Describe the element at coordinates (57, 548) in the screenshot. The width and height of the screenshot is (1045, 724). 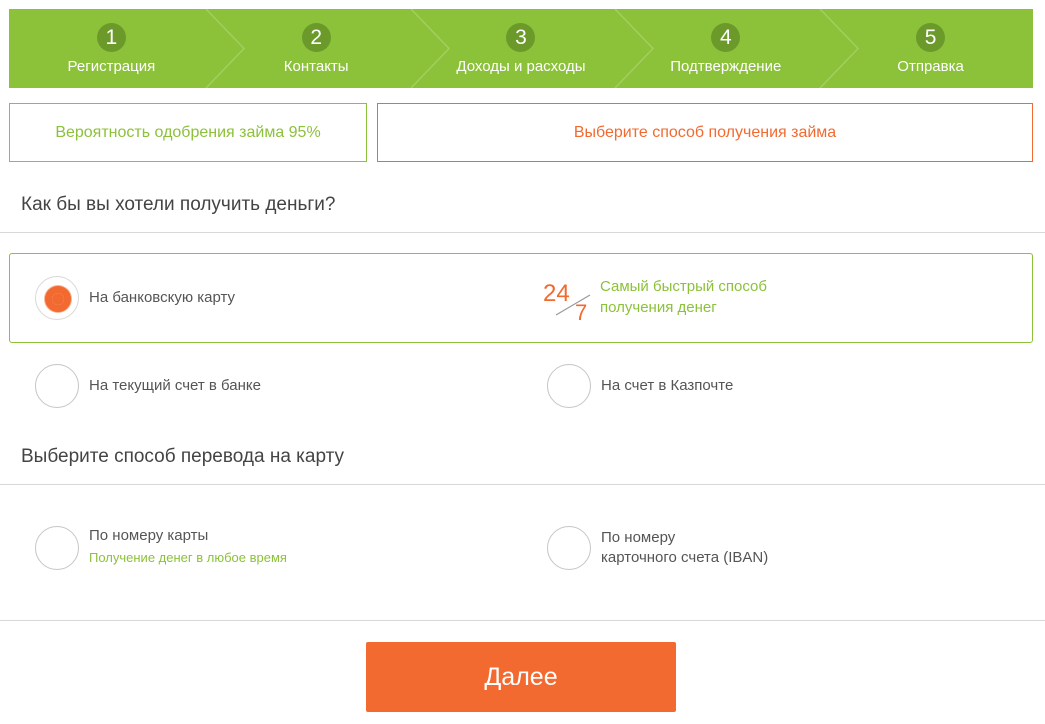
I see `radio-card-number` at that location.